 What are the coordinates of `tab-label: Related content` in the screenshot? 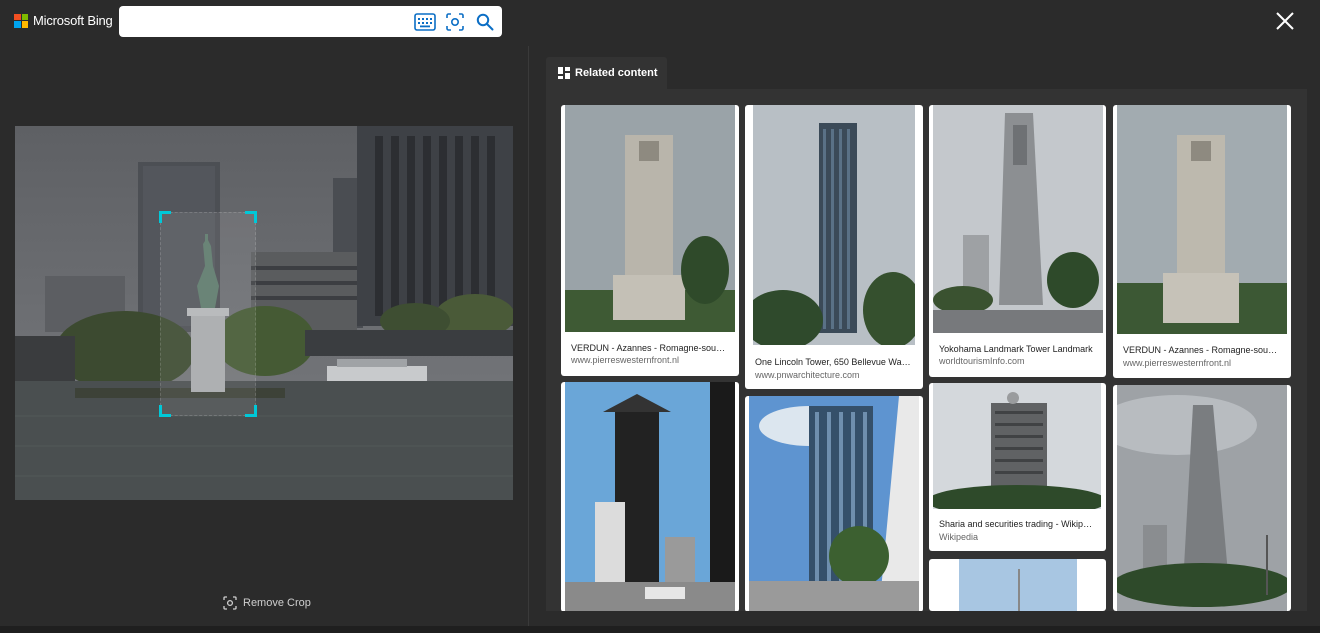 It's located at (616, 73).